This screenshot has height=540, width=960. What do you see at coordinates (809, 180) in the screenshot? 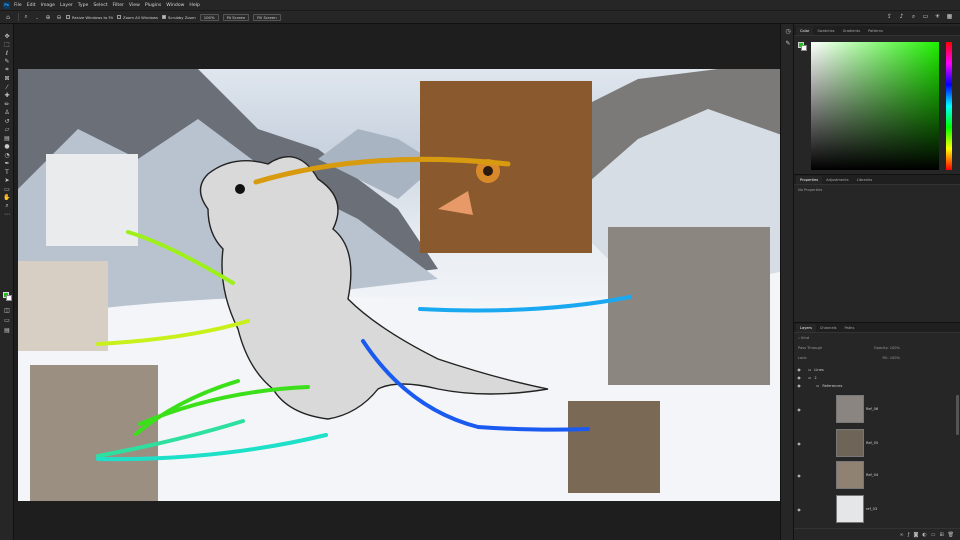
I see `tab-properties: Properties` at bounding box center [809, 180].